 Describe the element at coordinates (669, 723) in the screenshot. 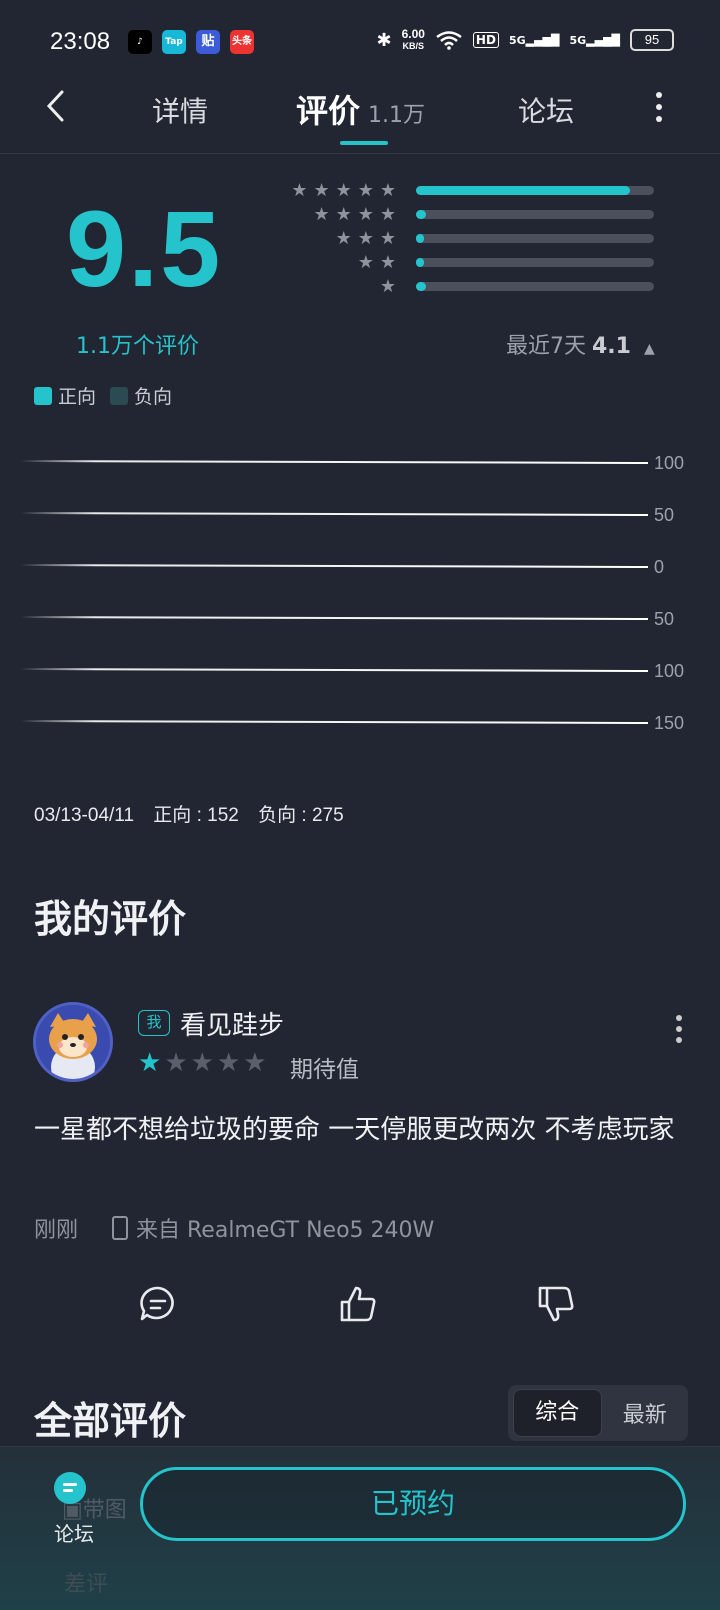

I see `y-tick-label: 150` at that location.